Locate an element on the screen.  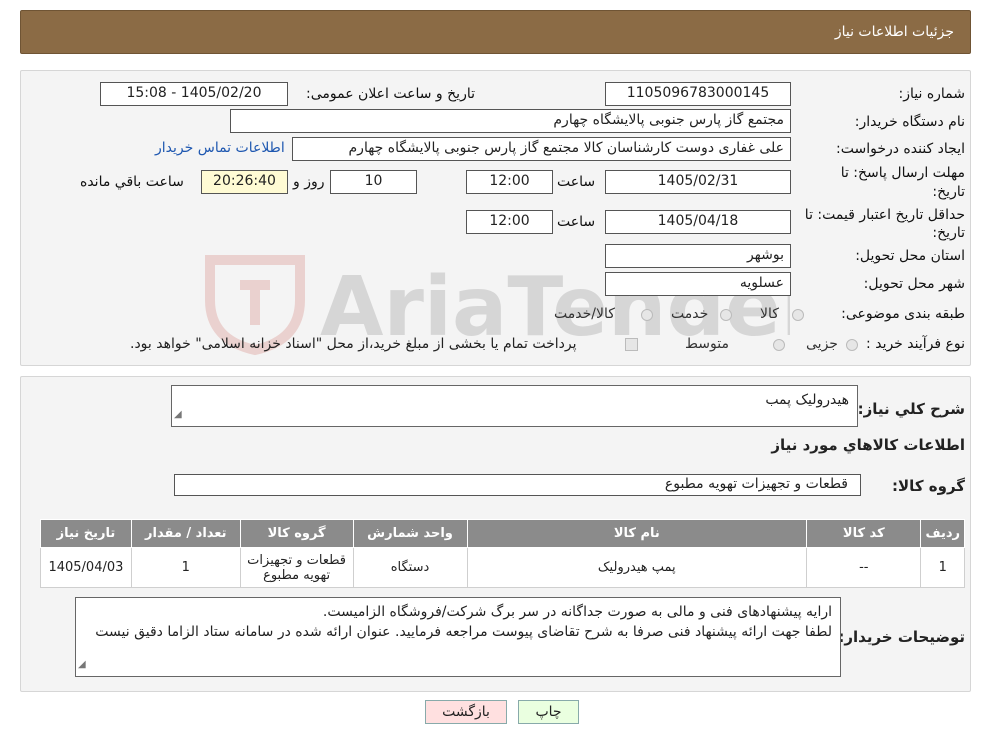
col-unit-header: واحد شمارش is located at coordinates (410, 533).